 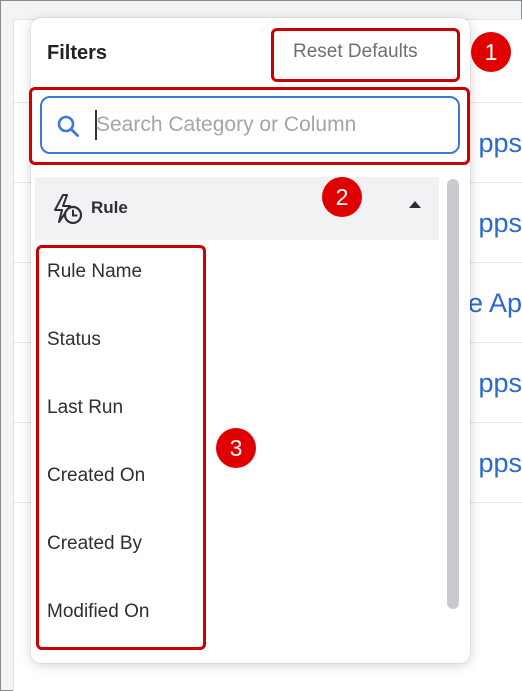 I want to click on column-item-status: Status, so click(x=74, y=340).